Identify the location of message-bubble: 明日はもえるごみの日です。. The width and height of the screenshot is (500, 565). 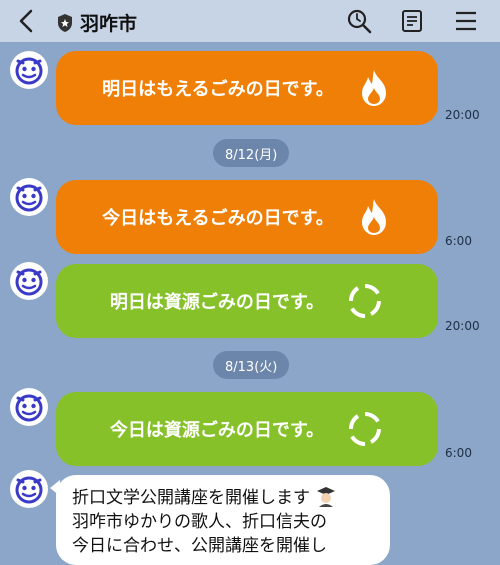
(247, 88).